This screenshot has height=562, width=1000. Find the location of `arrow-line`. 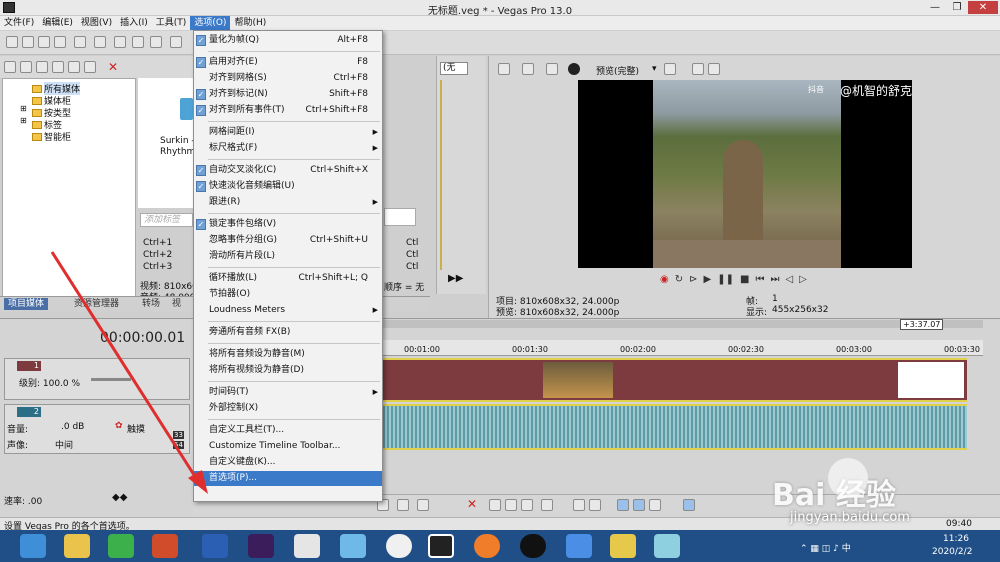

arrow-line is located at coordinates (124, 365).